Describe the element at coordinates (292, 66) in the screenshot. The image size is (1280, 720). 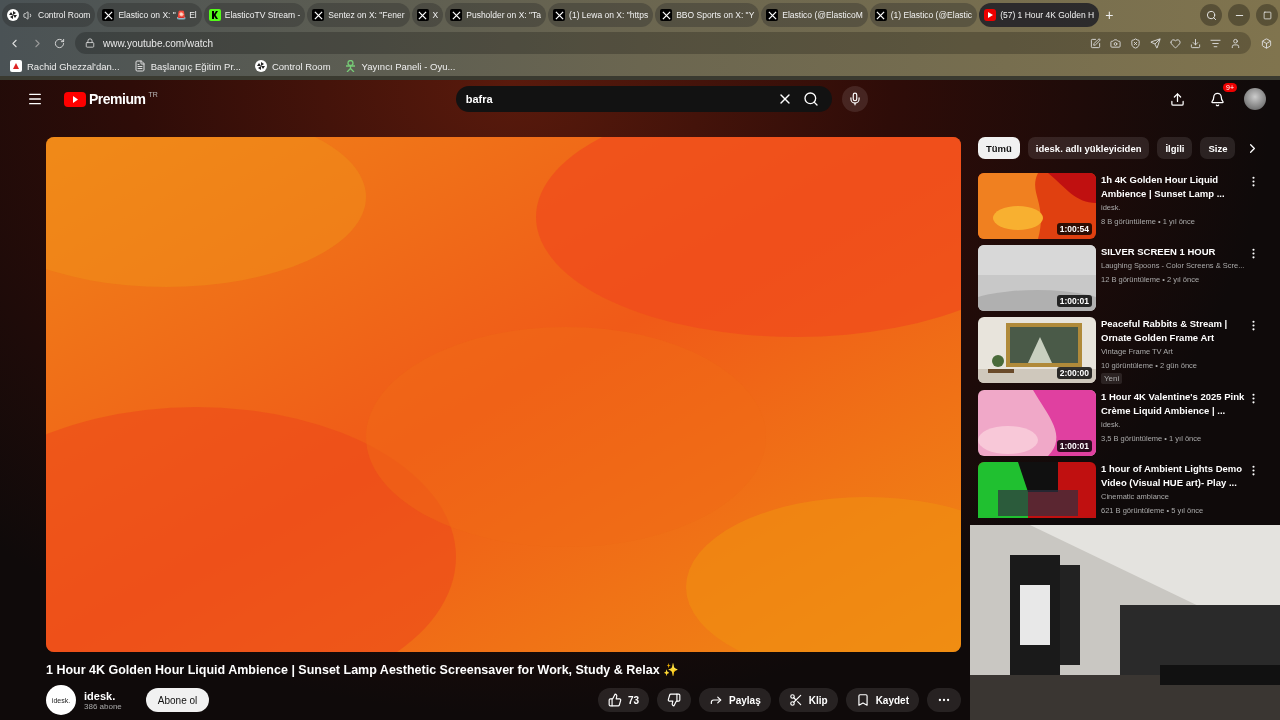
I see `bookmark: Control Room` at that location.